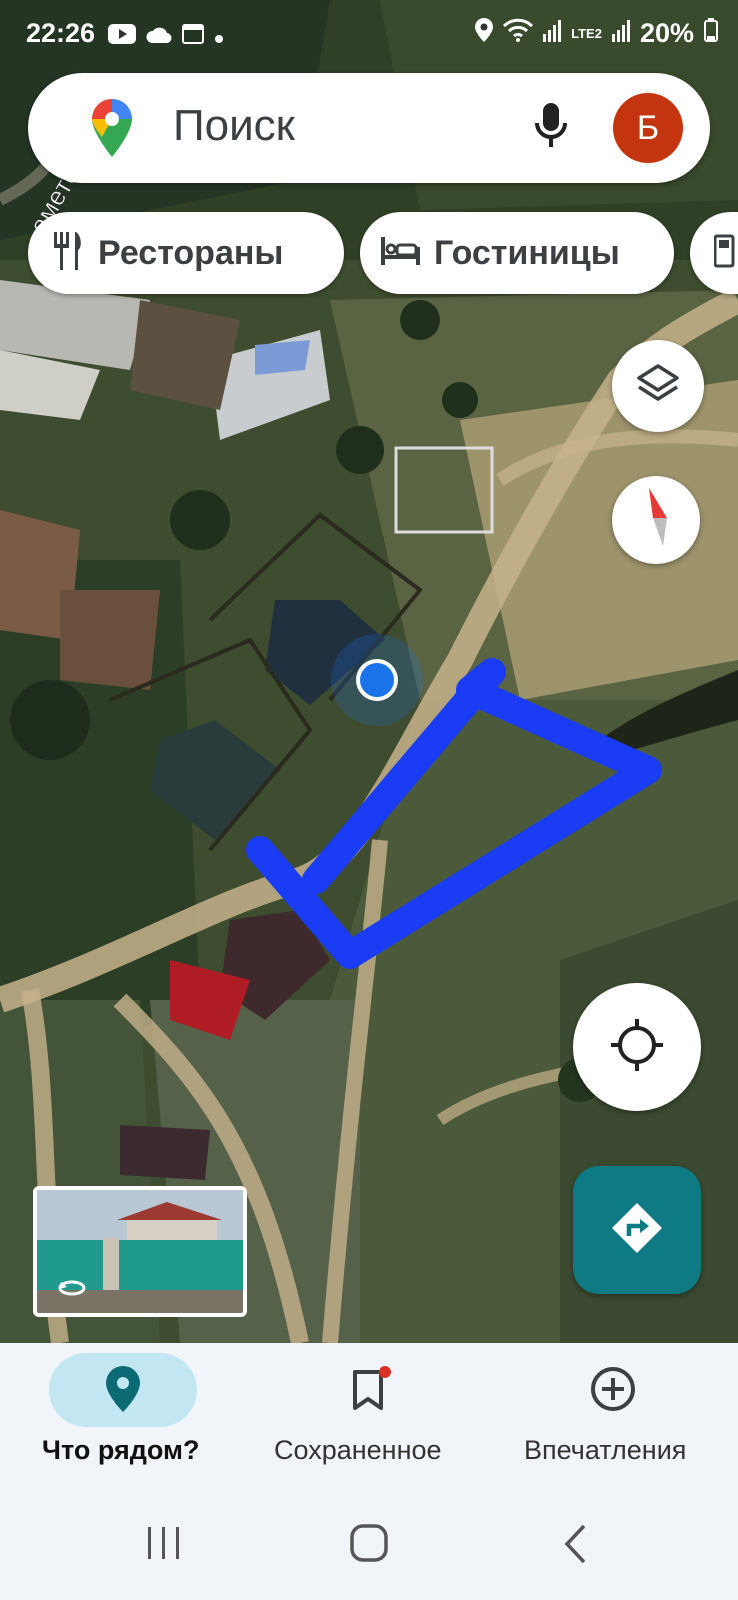 The image size is (738, 1600). Describe the element at coordinates (164, 1545) in the screenshot. I see `recent-apps-icon` at that location.